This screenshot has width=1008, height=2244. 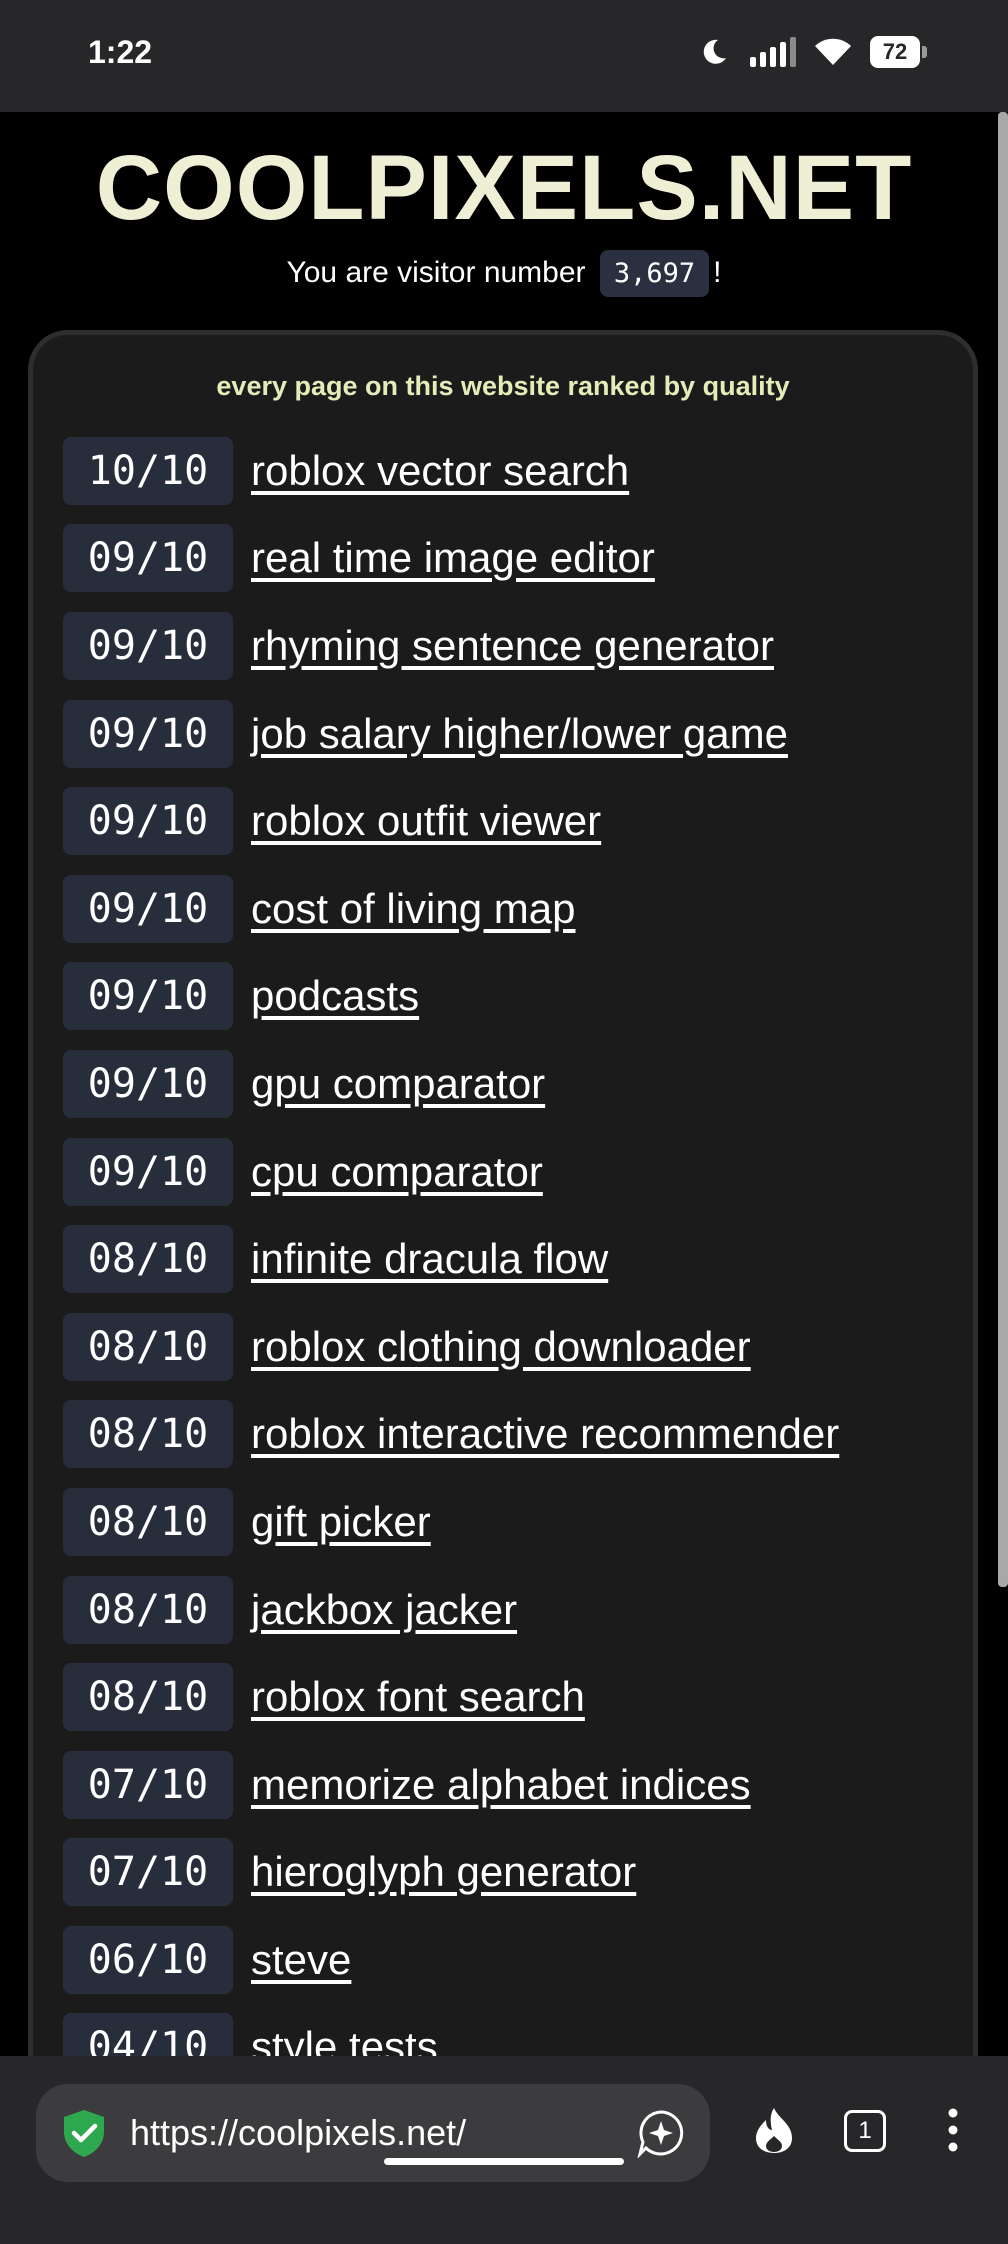 I want to click on more-options-icon, so click(x=953, y=2130).